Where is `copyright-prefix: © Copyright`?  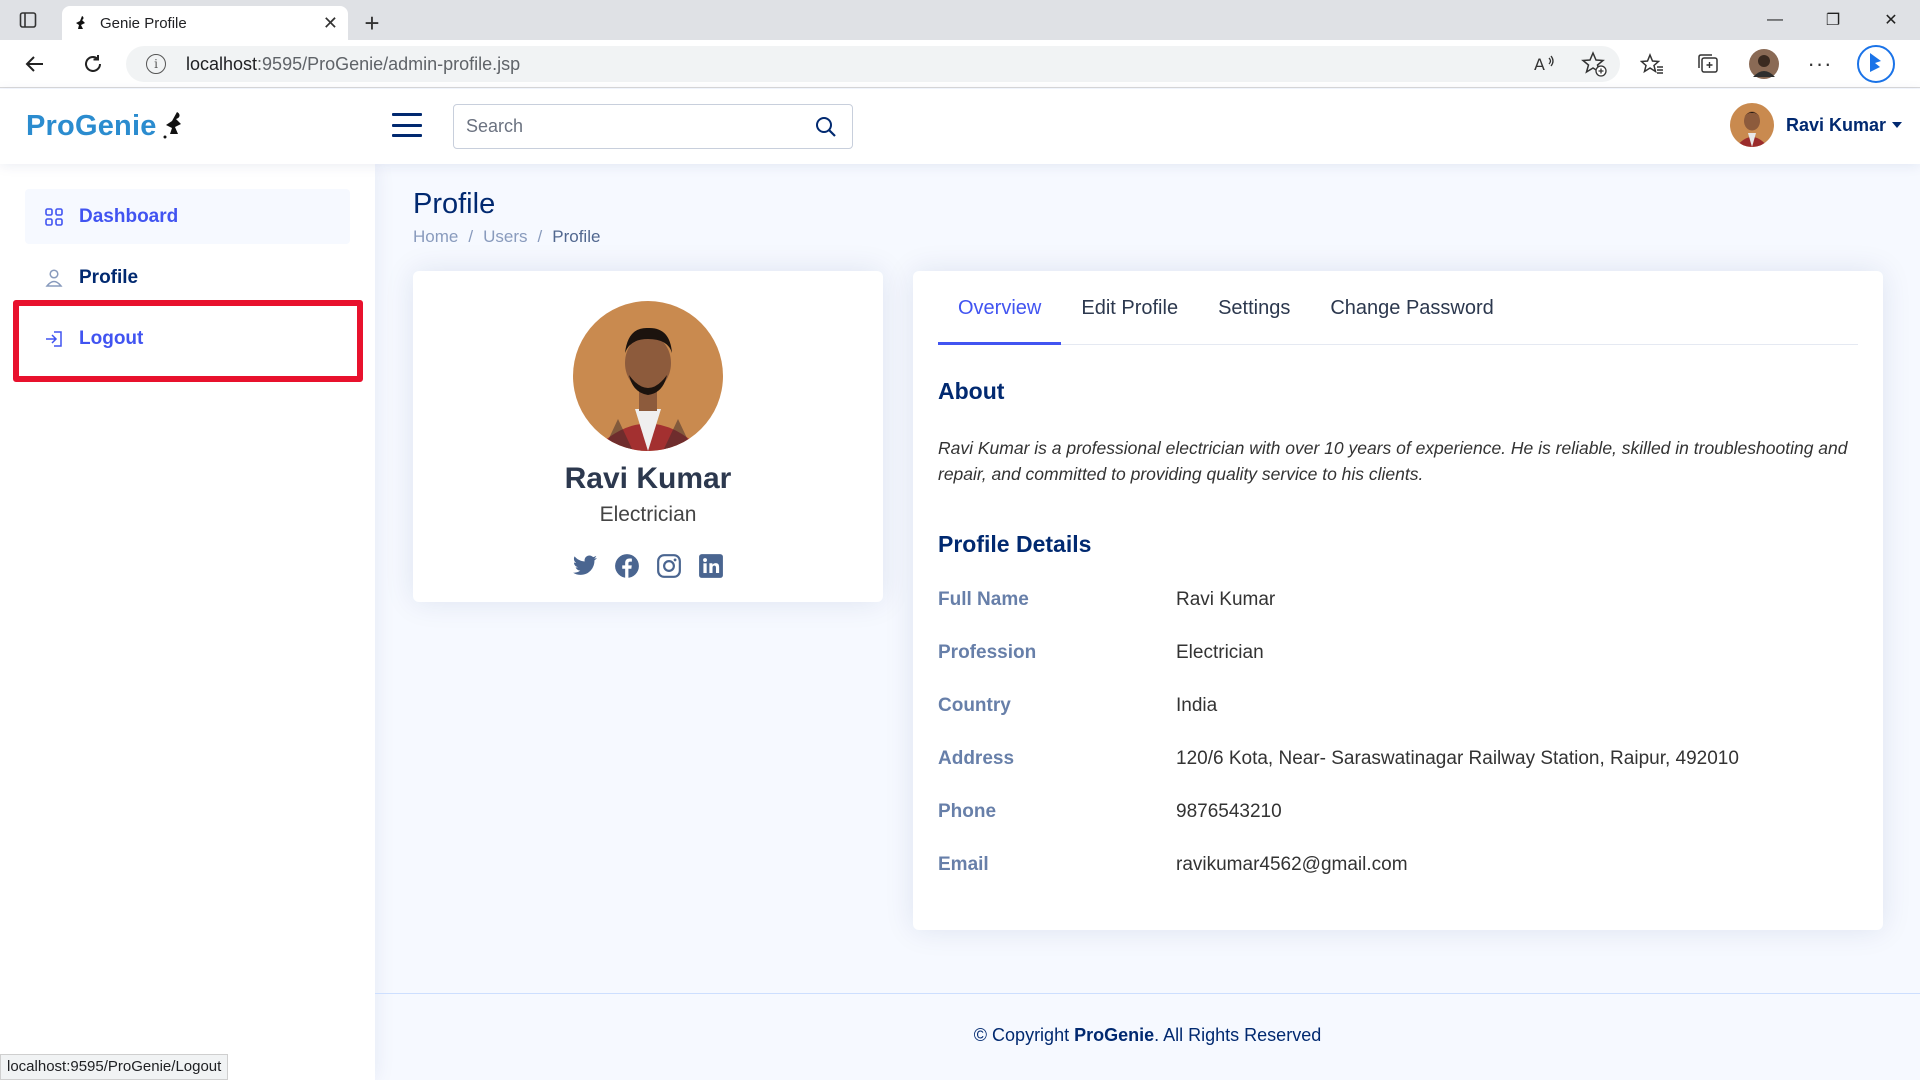 copyright-prefix: © Copyright is located at coordinates (1021, 1035).